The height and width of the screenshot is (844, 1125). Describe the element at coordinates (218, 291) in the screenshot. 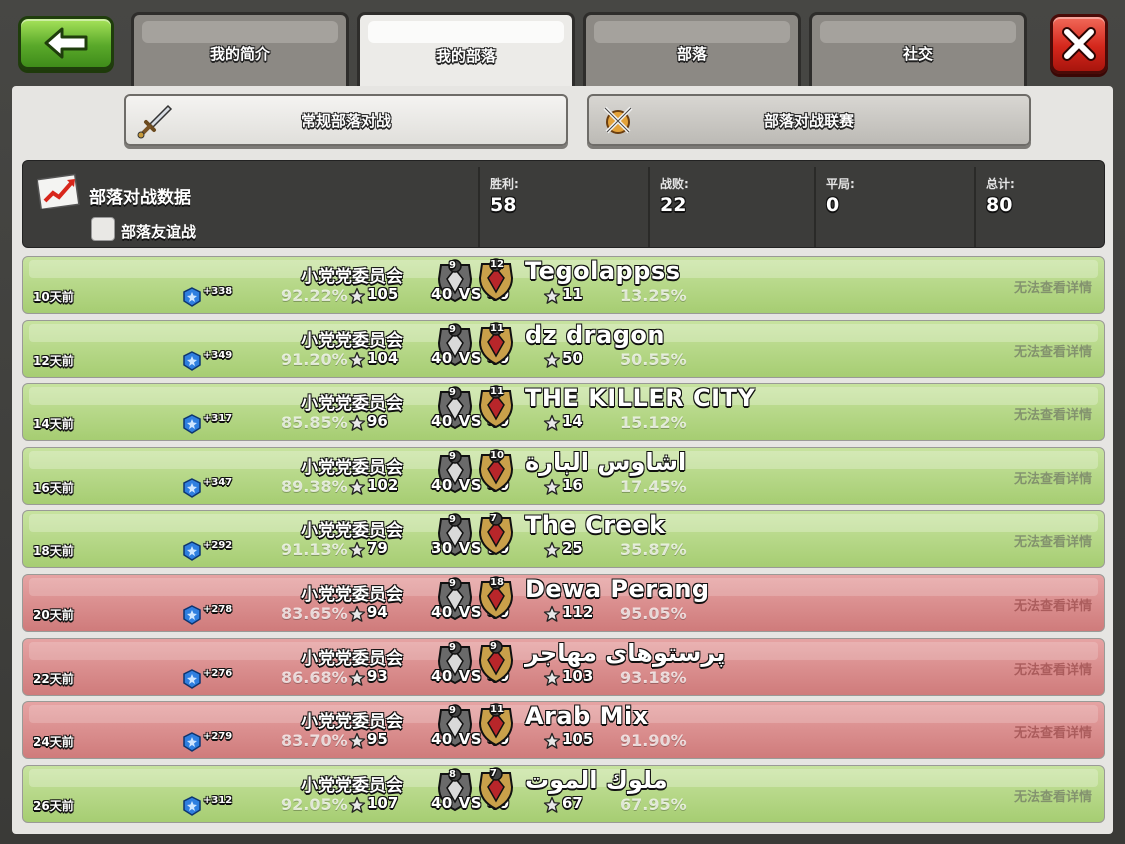

I see `clan-xp-gain: +338` at that location.